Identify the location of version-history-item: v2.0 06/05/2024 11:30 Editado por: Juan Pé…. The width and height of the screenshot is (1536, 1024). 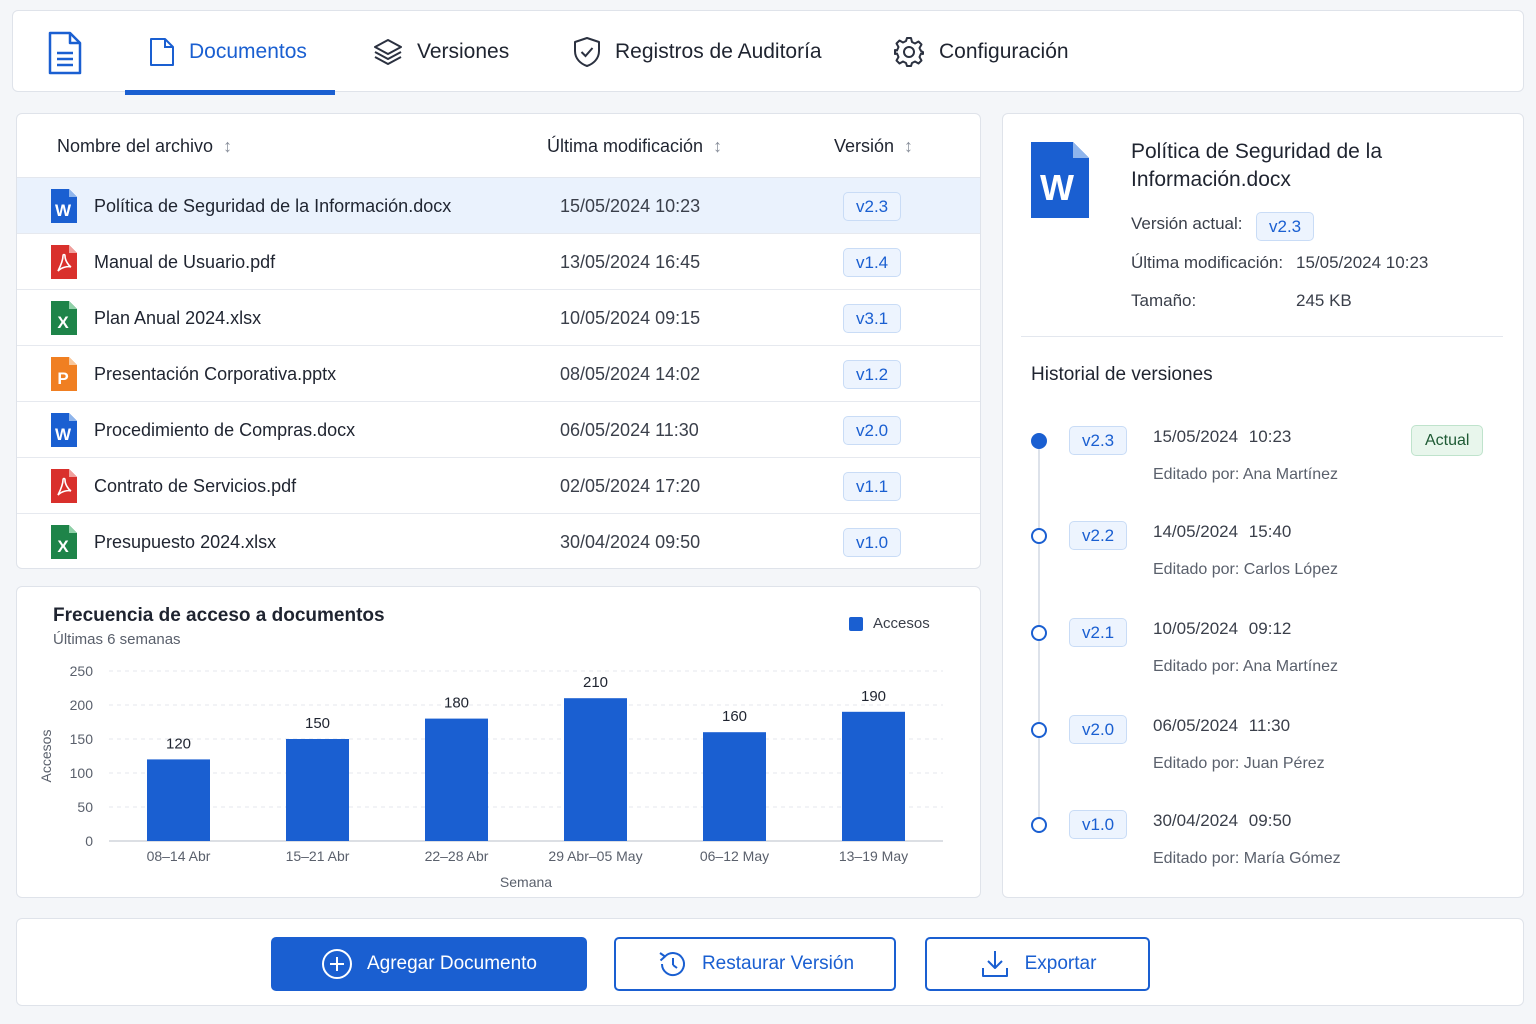
(1263, 753).